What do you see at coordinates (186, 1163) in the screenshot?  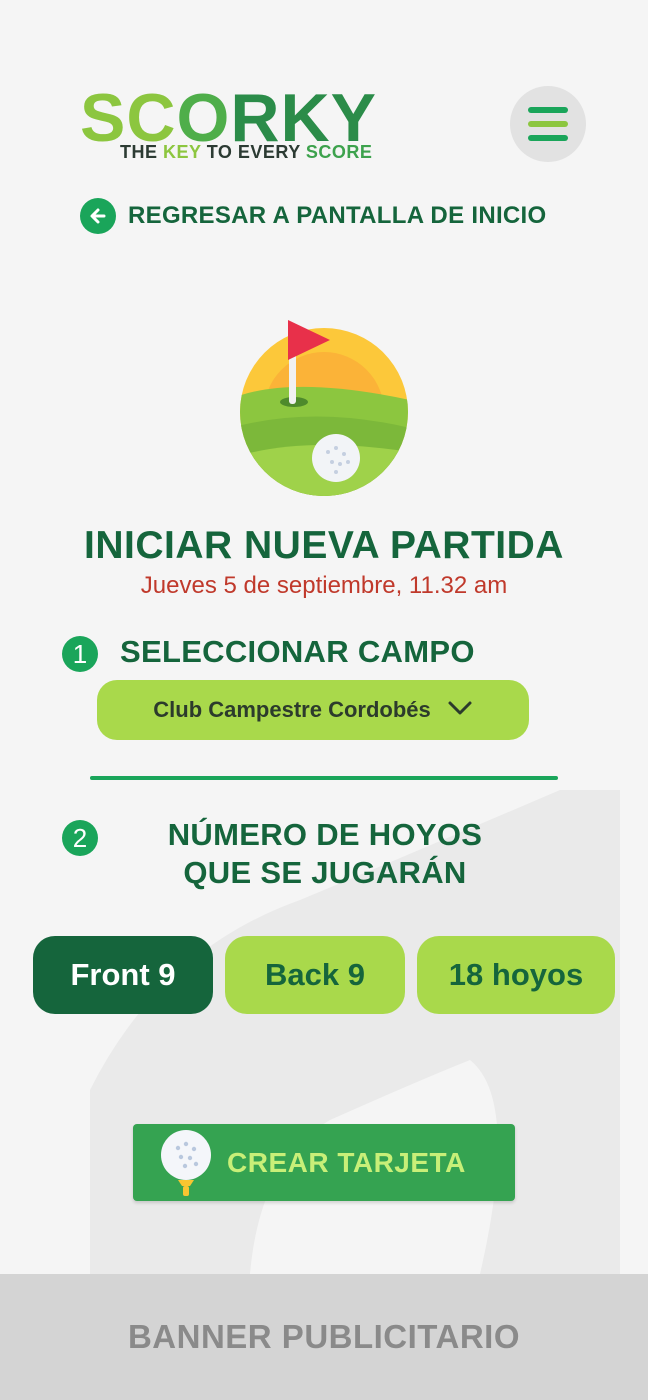 I see `golf-ball-tee-icon` at bounding box center [186, 1163].